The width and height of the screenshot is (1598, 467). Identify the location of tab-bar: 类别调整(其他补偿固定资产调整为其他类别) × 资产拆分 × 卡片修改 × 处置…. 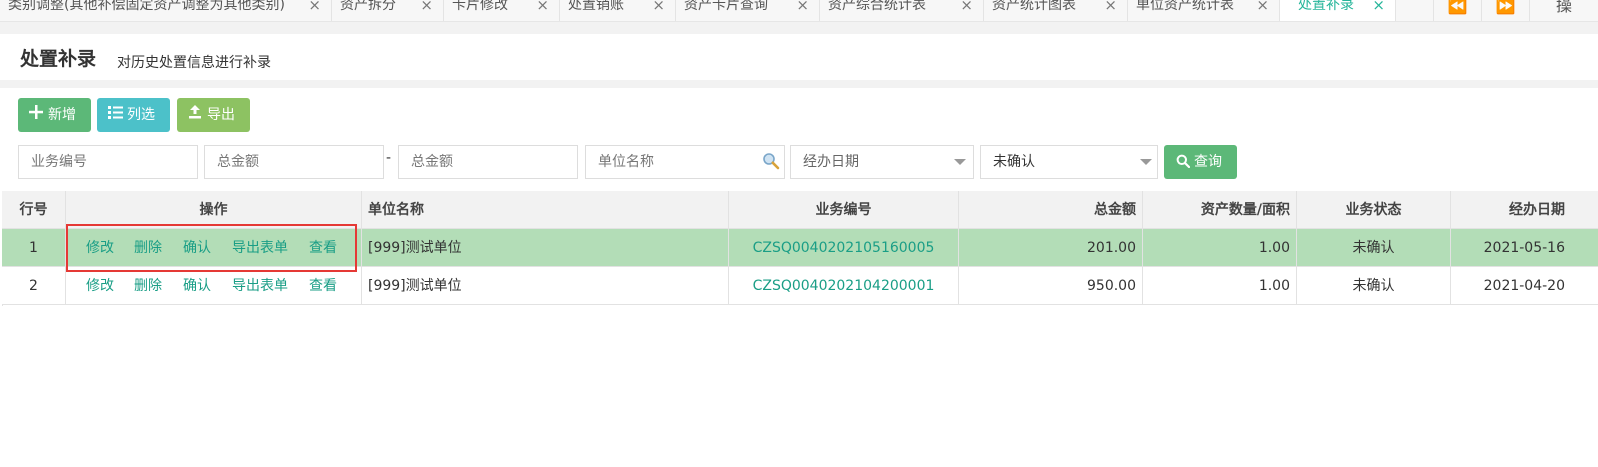
(799, 11).